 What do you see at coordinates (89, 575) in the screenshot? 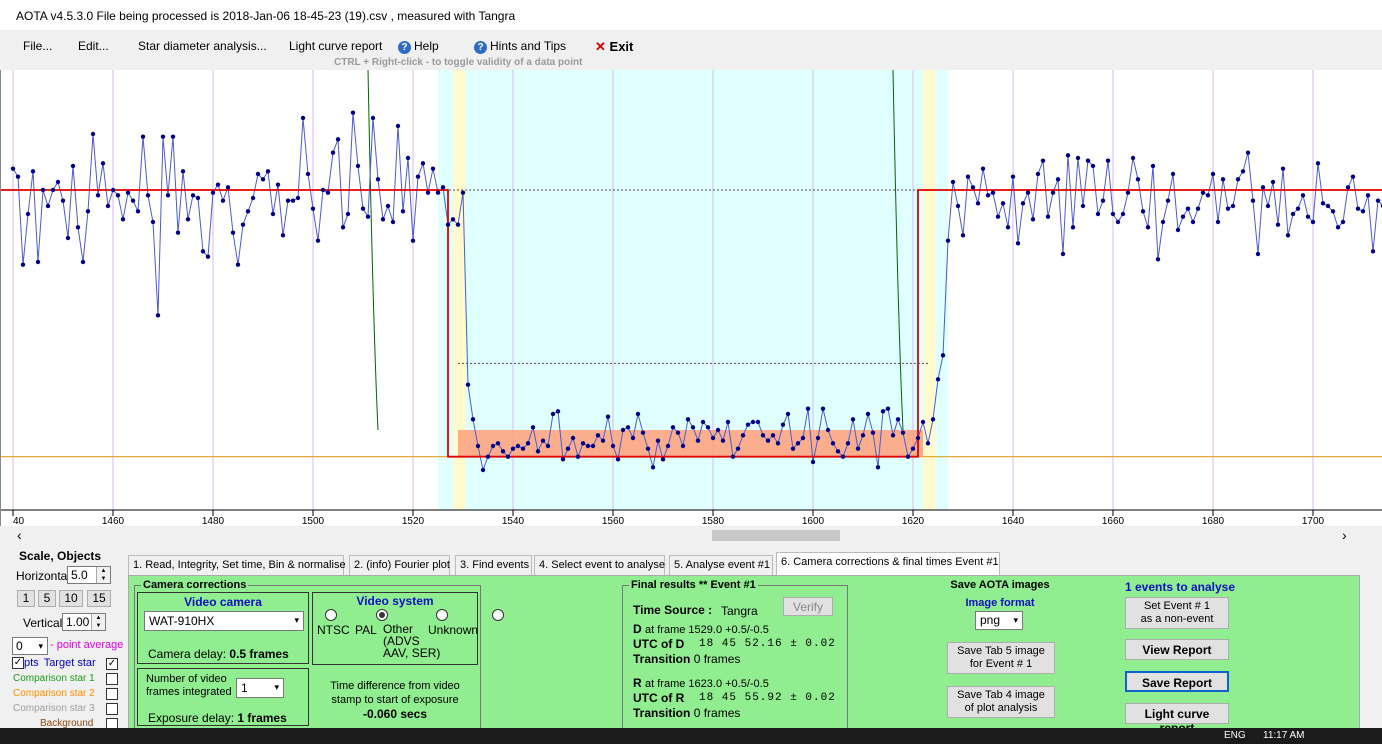
I see `horizontal-scale-spinner: 5.0 ▲ ▼` at bounding box center [89, 575].